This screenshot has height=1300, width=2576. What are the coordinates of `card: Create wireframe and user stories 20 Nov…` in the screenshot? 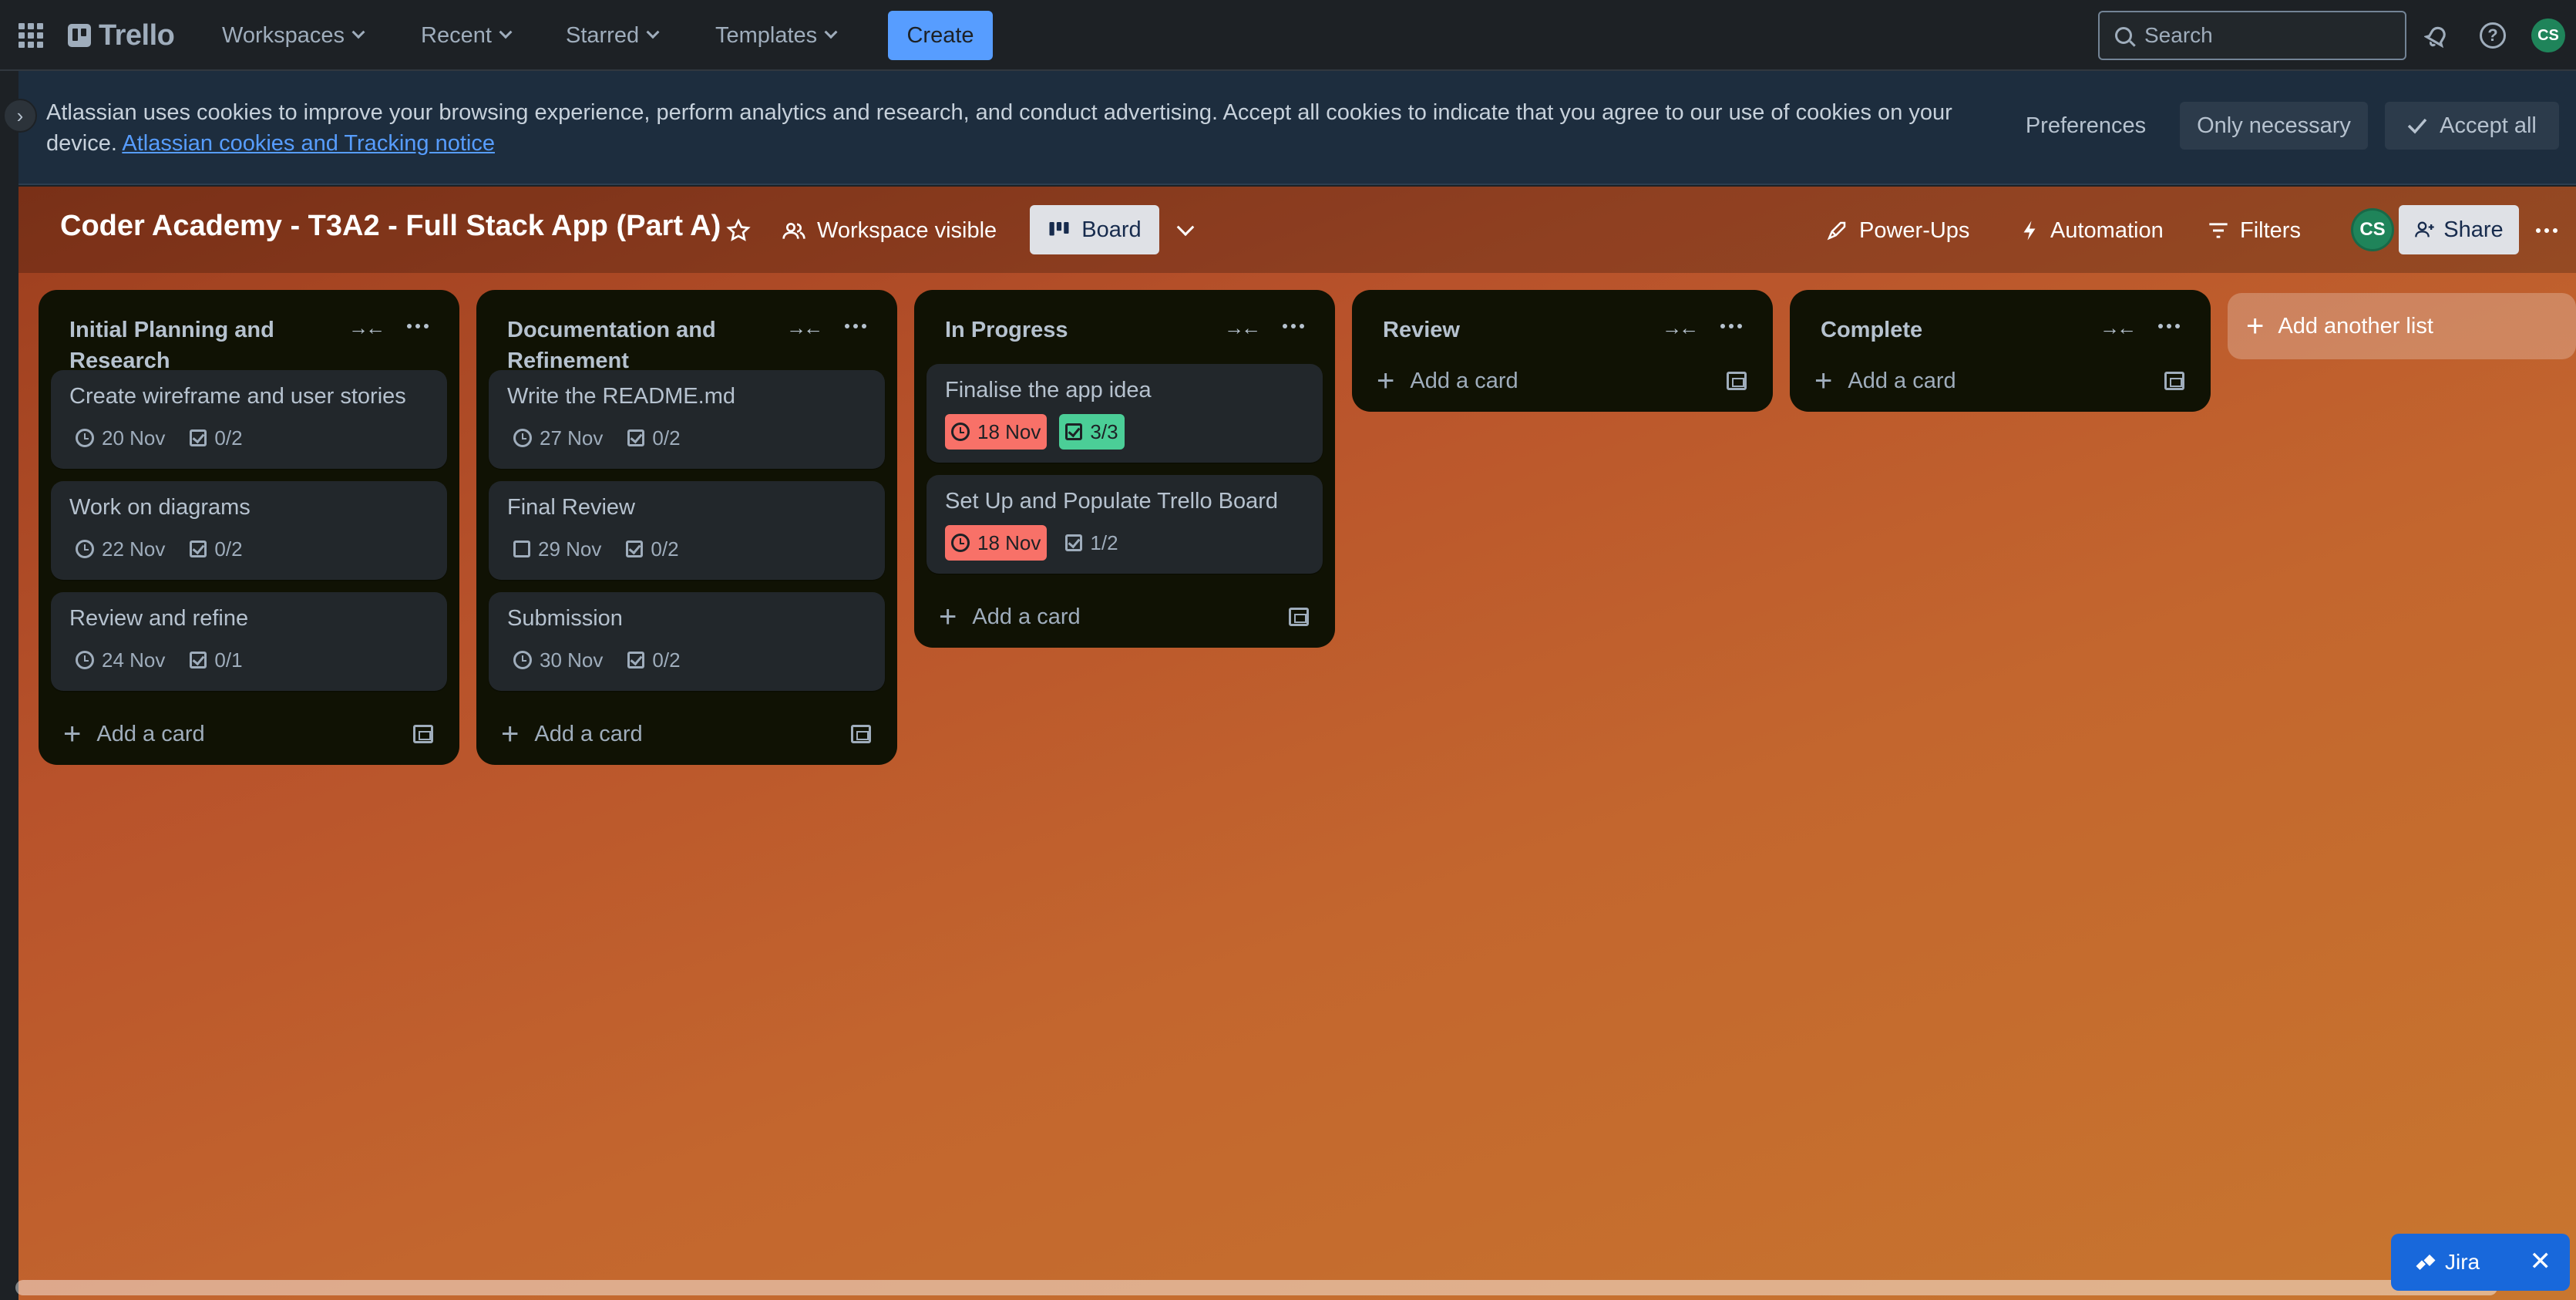 It's located at (249, 419).